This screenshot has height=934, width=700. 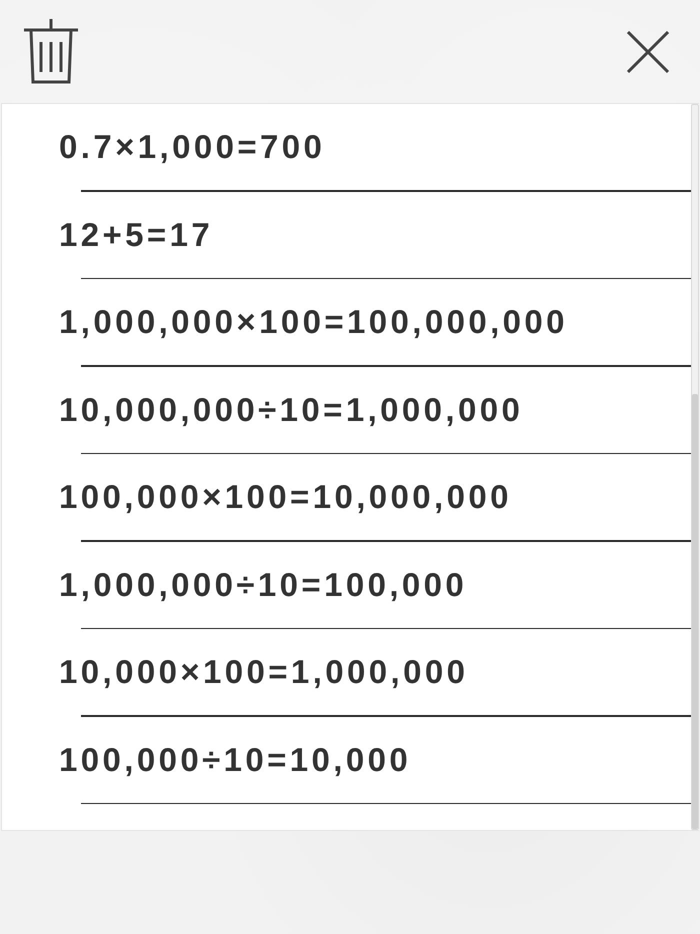 I want to click on history-entry: 1,000,000×100=100,000,000, so click(x=313, y=322).